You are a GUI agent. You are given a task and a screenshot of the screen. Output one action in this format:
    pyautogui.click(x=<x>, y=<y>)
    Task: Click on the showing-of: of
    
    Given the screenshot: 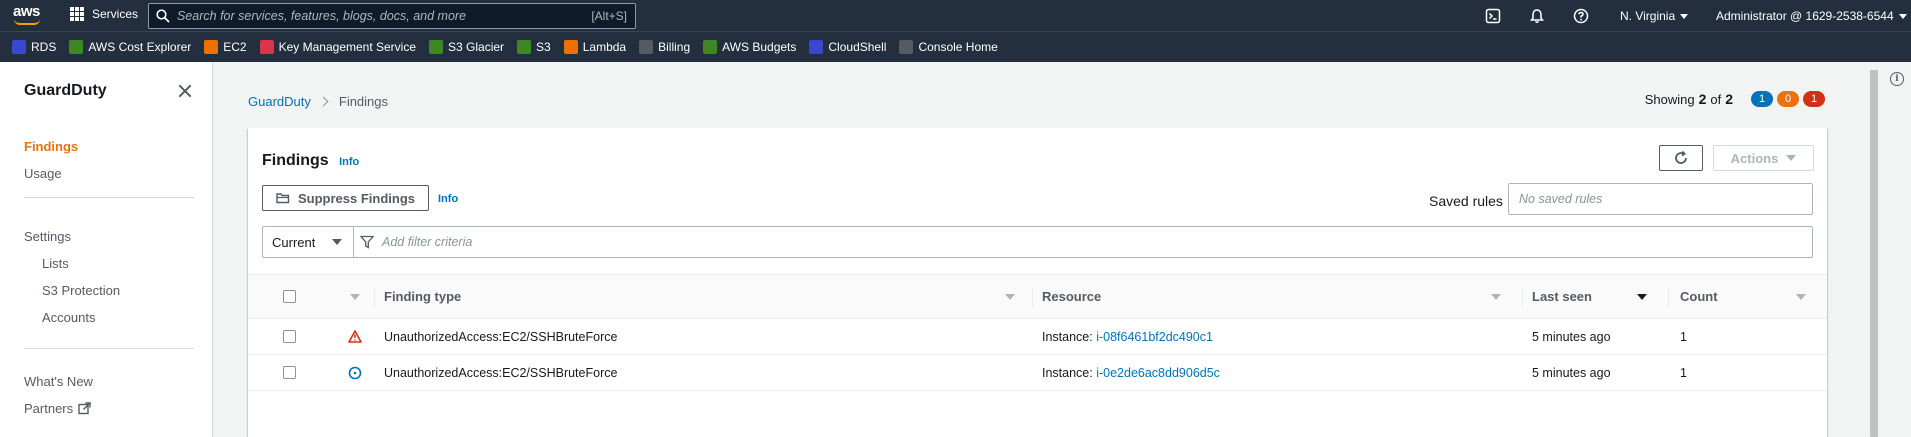 What is the action you would take?
    pyautogui.click(x=1716, y=99)
    